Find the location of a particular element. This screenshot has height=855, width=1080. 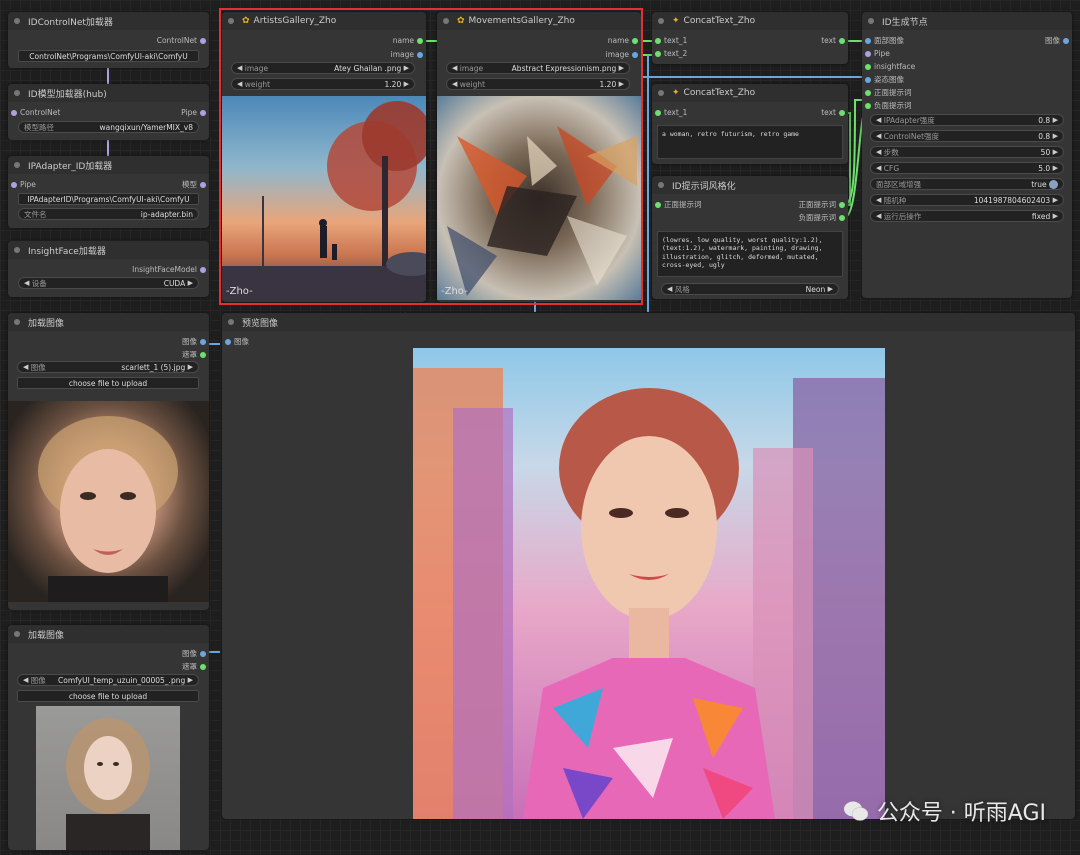

concat-text-node-1: ✦ ConcatText_Zho text_1 text_2 text is located at coordinates (750, 38).